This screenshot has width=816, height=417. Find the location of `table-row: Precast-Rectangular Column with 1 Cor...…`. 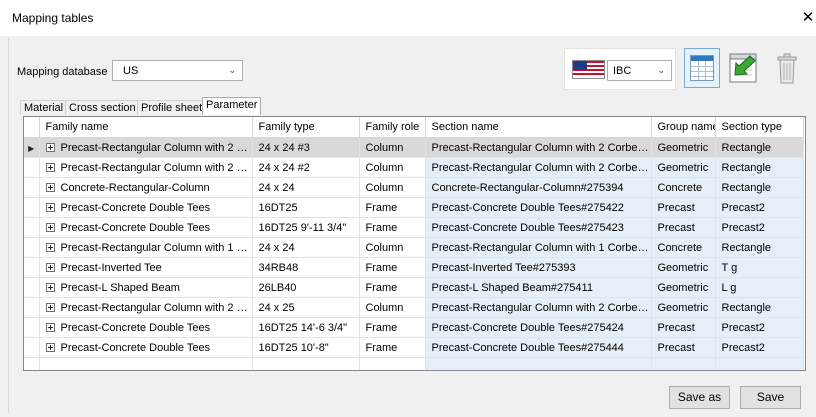

table-row: Precast-Rectangular Column with 1 Cor...… is located at coordinates (414, 247).